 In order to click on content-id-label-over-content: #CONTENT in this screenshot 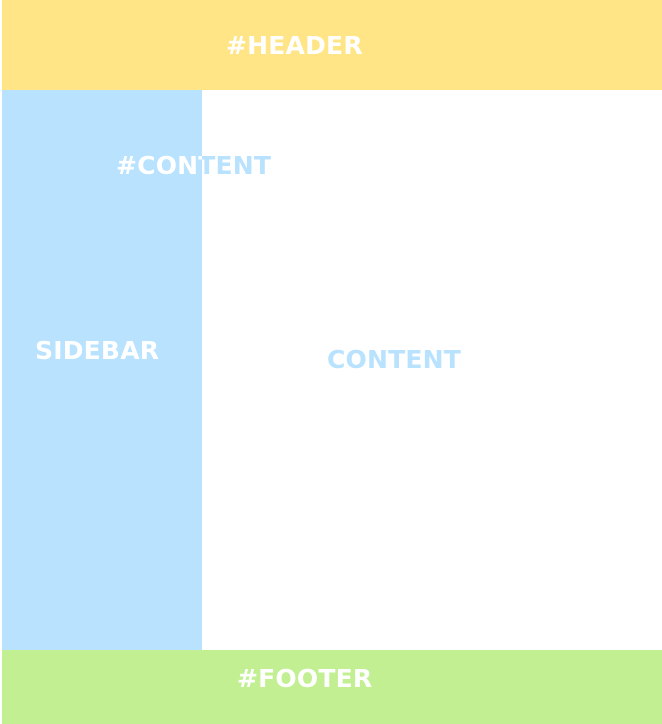, I will do `click(249, 167)`.